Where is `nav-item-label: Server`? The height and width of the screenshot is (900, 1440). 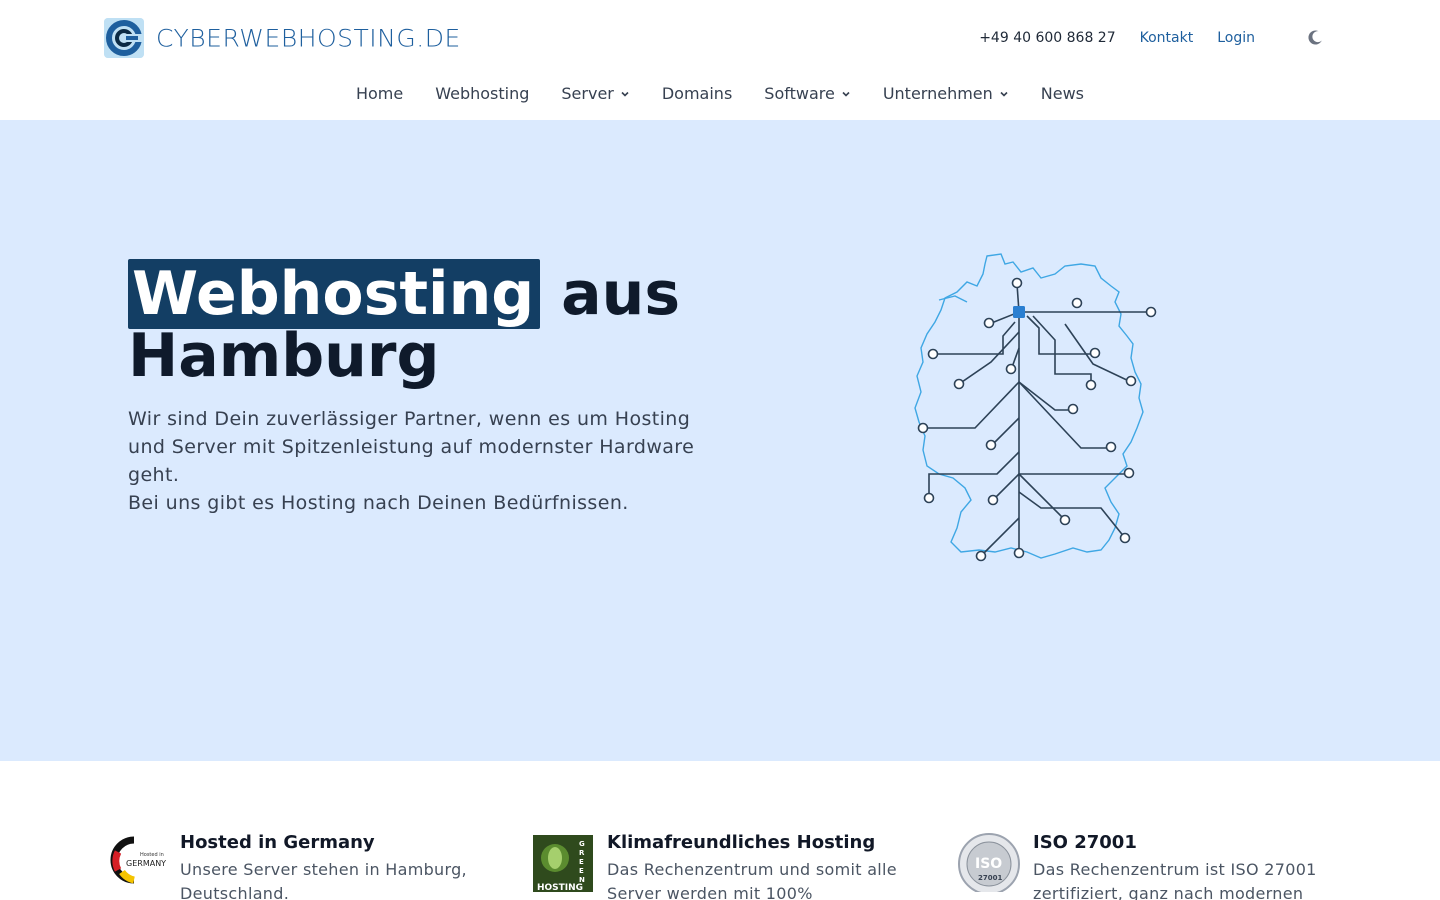
nav-item-label: Server is located at coordinates (587, 93).